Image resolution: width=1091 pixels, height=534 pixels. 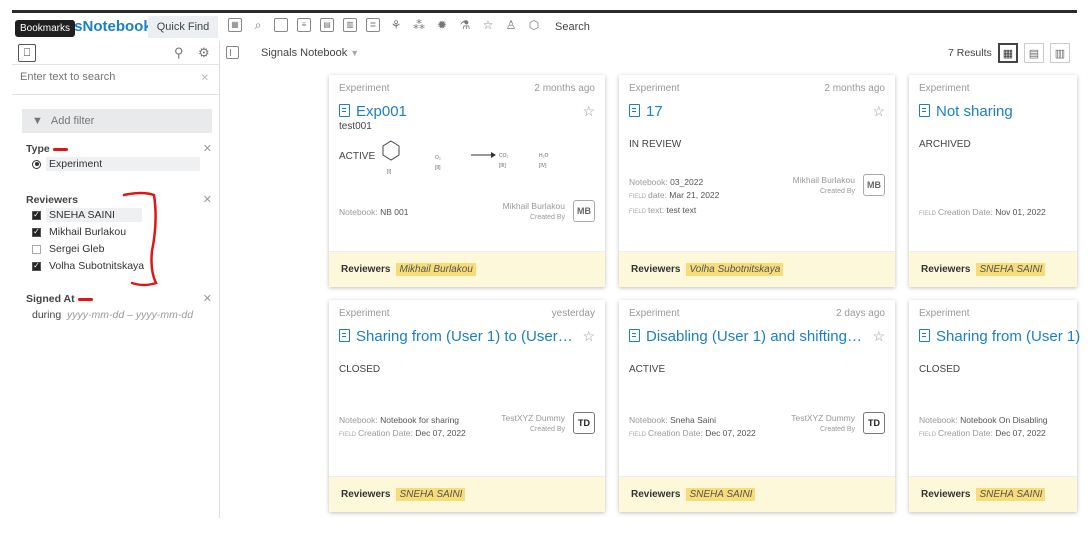 What do you see at coordinates (105, 77) in the screenshot?
I see `search-input` at bounding box center [105, 77].